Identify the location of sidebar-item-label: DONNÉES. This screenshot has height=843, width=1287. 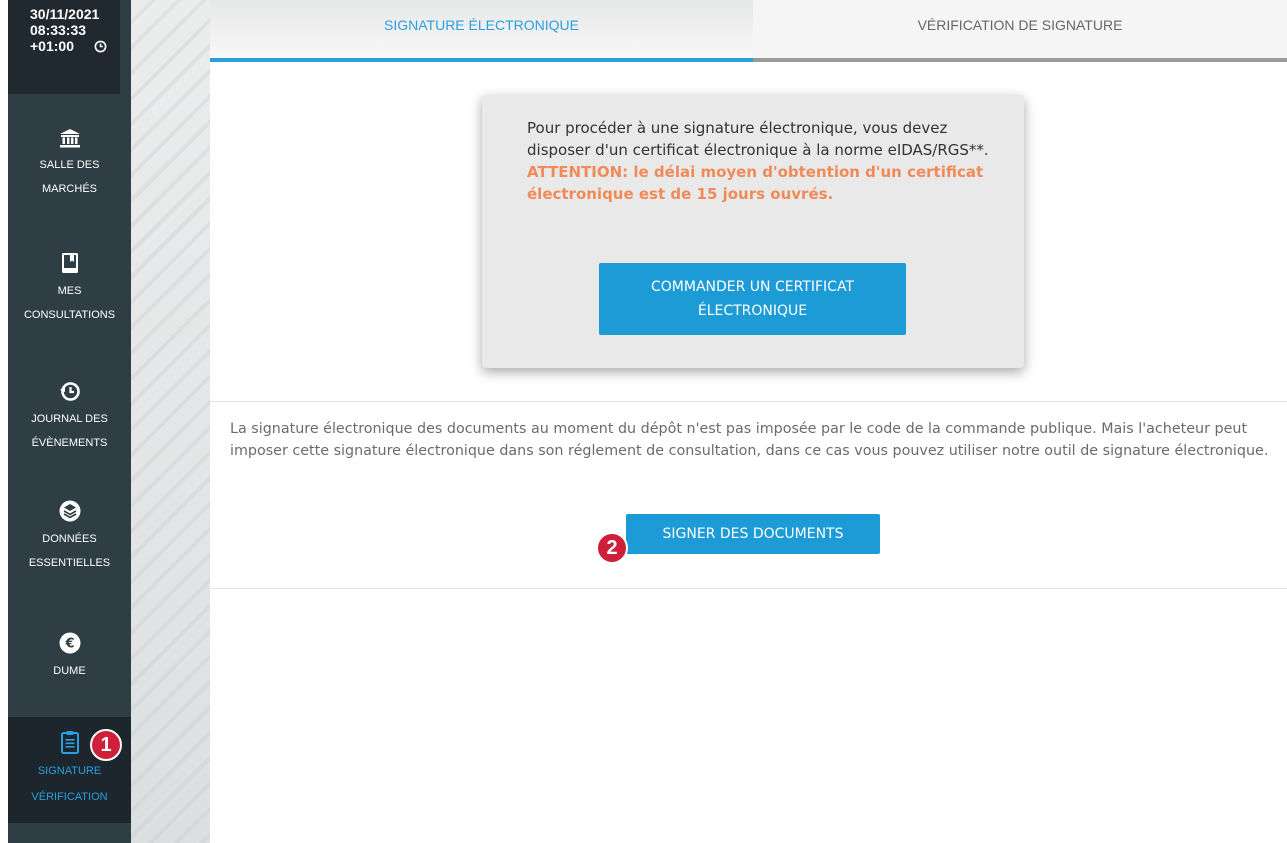
(69, 539).